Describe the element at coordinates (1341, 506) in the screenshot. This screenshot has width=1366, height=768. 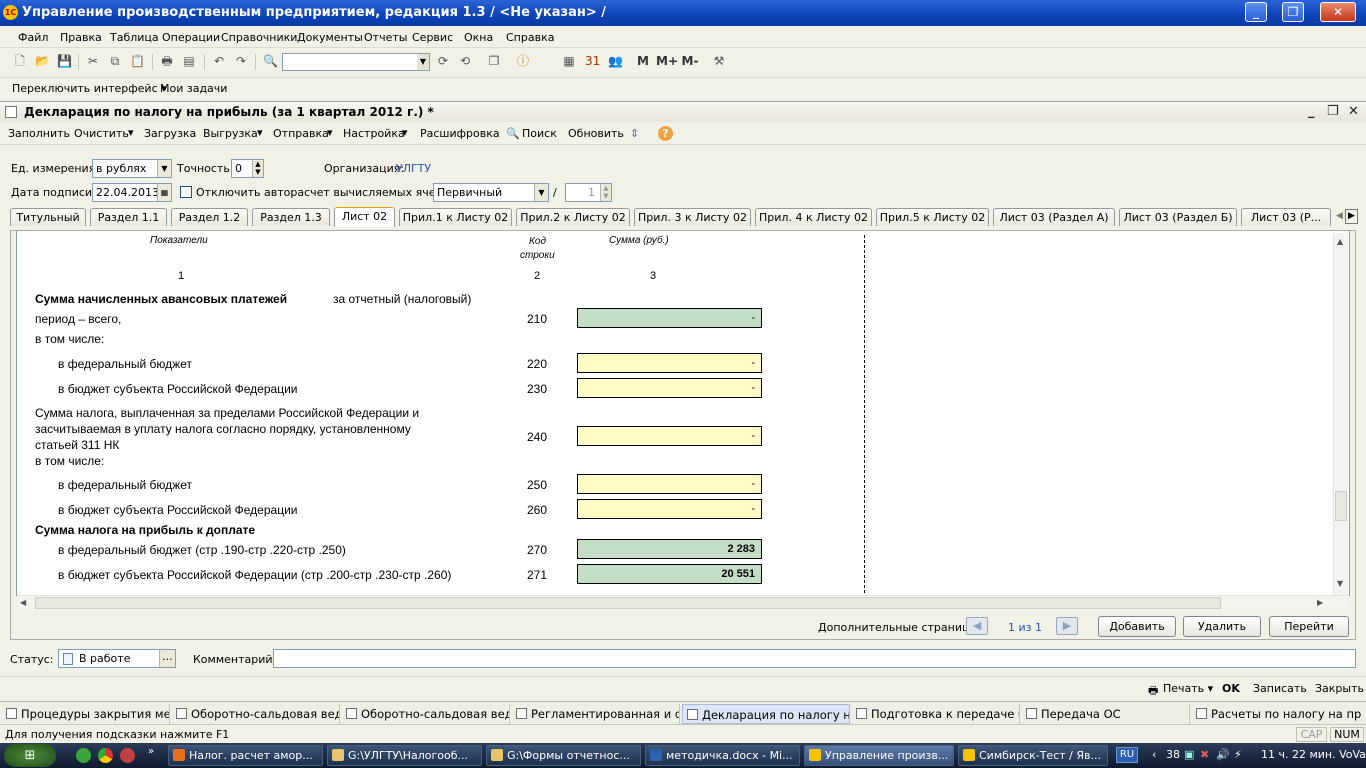
I see `scroll-thumb` at that location.